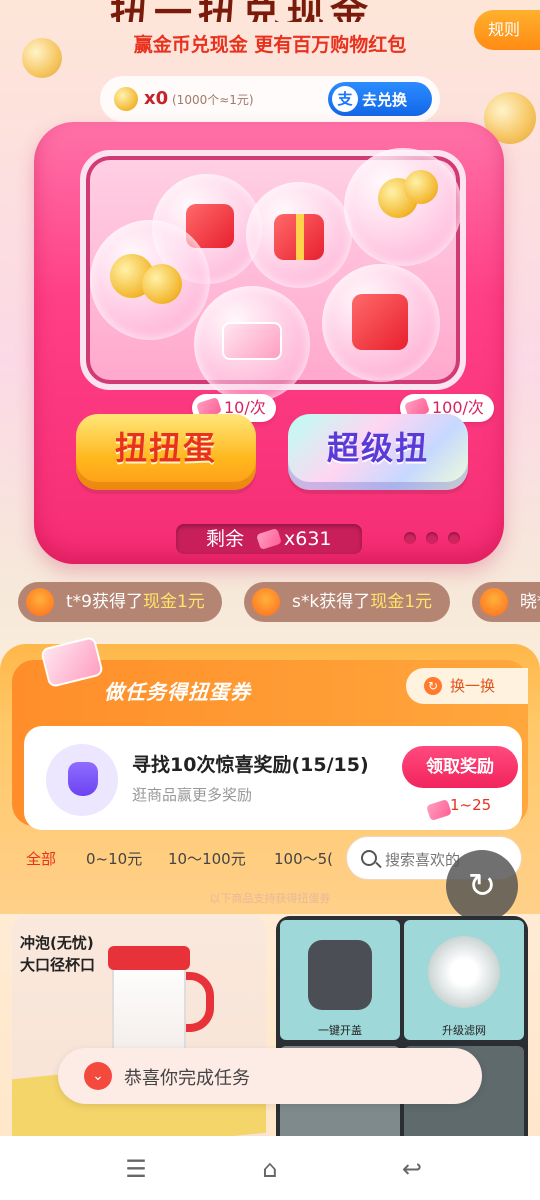 The image size is (540, 1200). Describe the element at coordinates (225, 539) in the screenshot. I see `remaining-label: 剩余` at that location.